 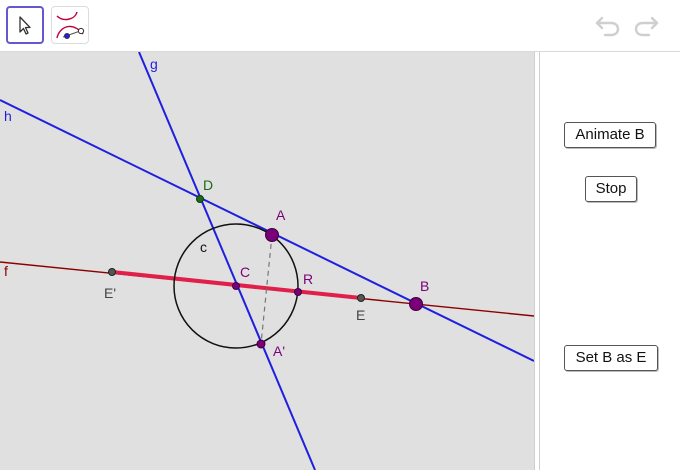 What do you see at coordinates (424, 286) in the screenshot?
I see `label-b: B` at bounding box center [424, 286].